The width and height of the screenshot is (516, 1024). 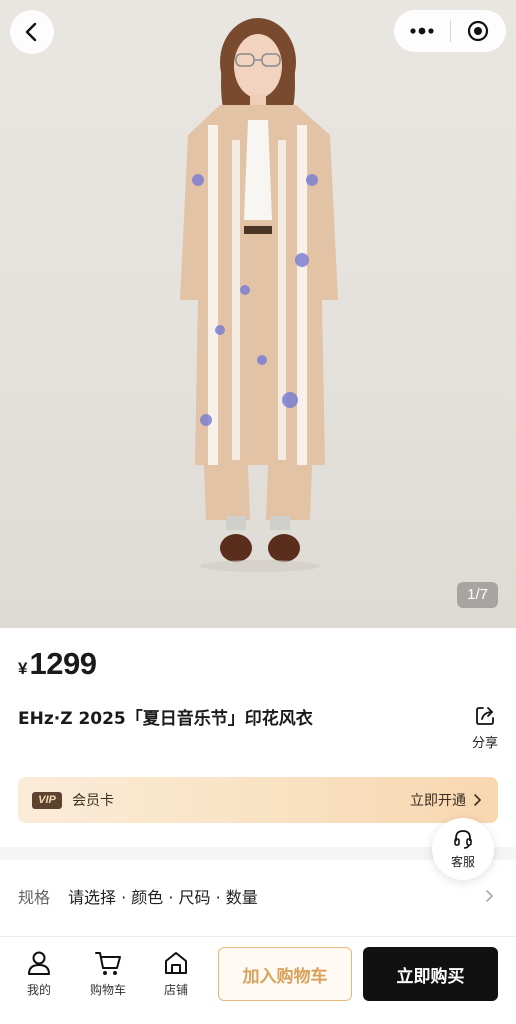 I want to click on store-icon, so click(x=176, y=963).